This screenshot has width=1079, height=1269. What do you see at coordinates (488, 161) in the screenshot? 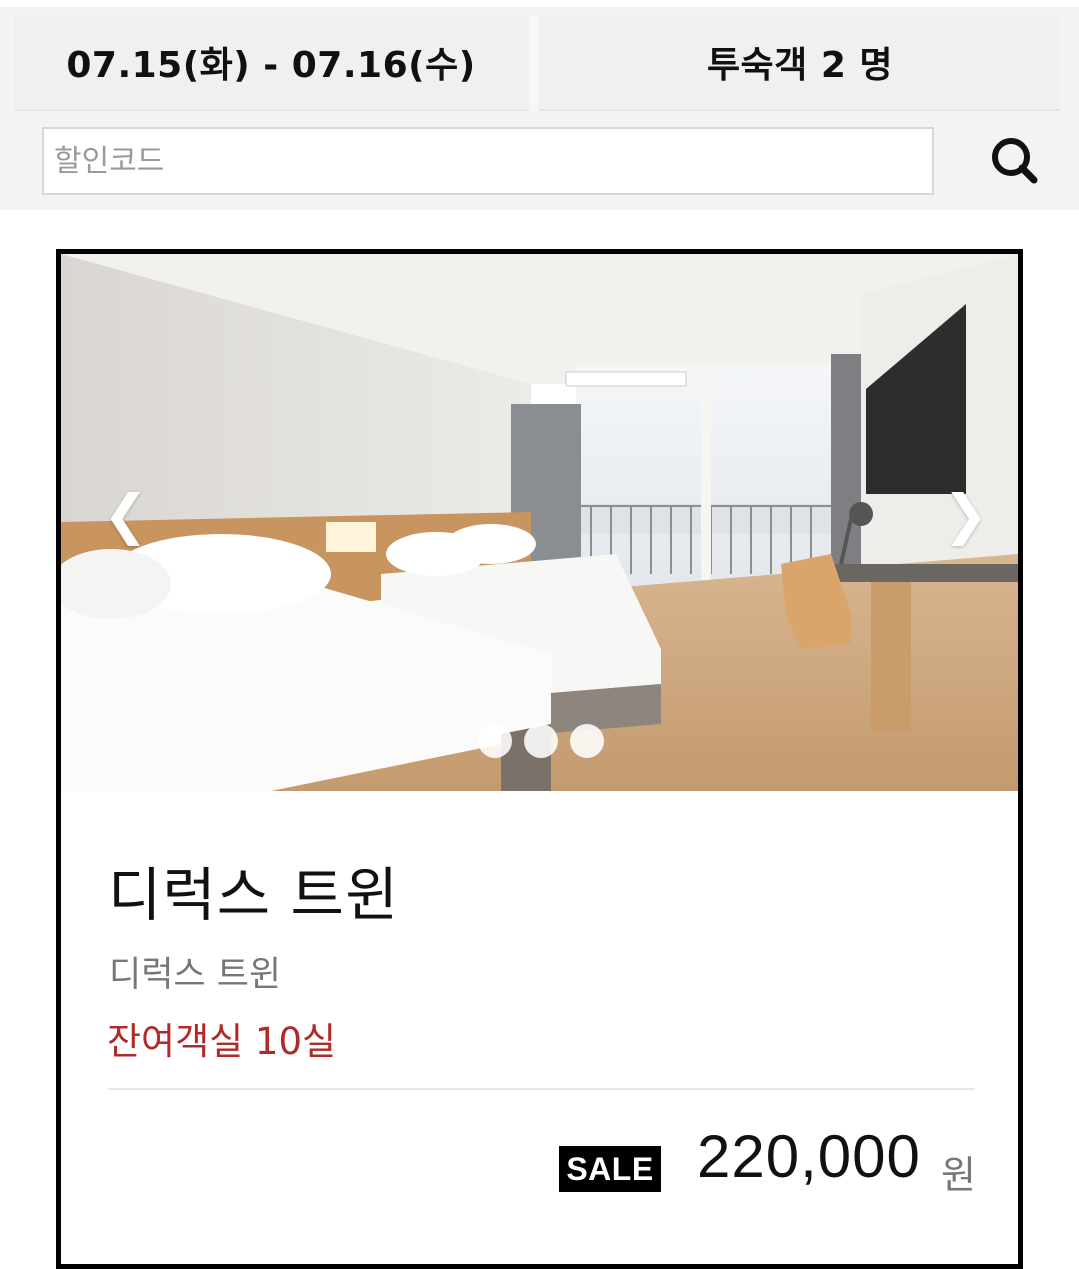
I see `discount-code-input` at bounding box center [488, 161].